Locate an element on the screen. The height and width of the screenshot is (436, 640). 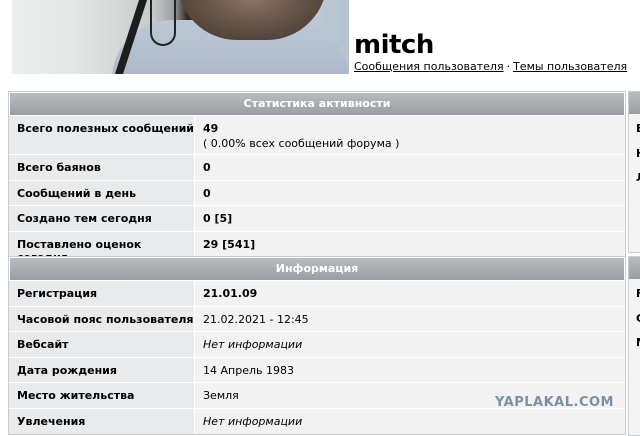
right-panel-label: M is located at coordinates (638, 342).